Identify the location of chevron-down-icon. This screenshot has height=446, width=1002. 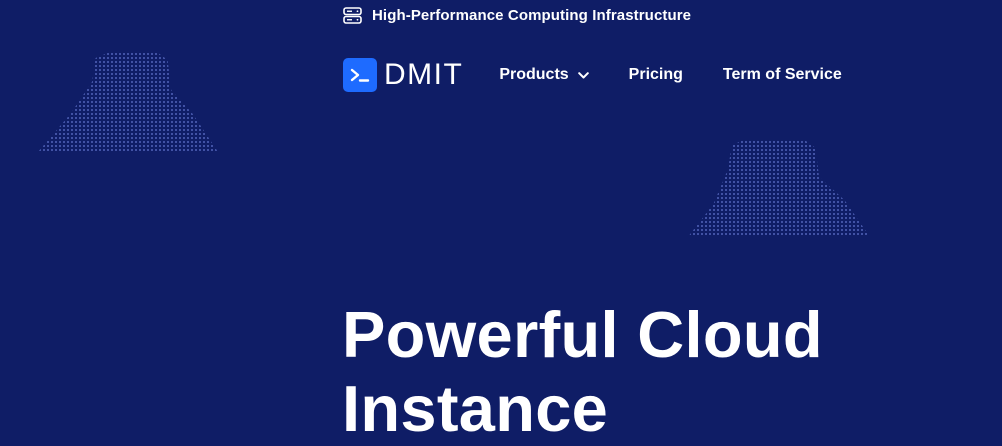
(583, 75).